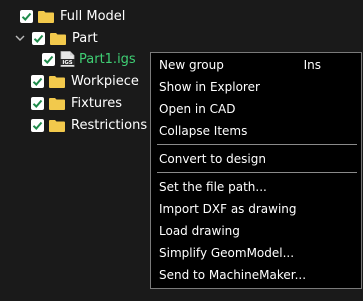 The image size is (363, 301). I want to click on menu-item-shortcut: Ins, so click(312, 65).